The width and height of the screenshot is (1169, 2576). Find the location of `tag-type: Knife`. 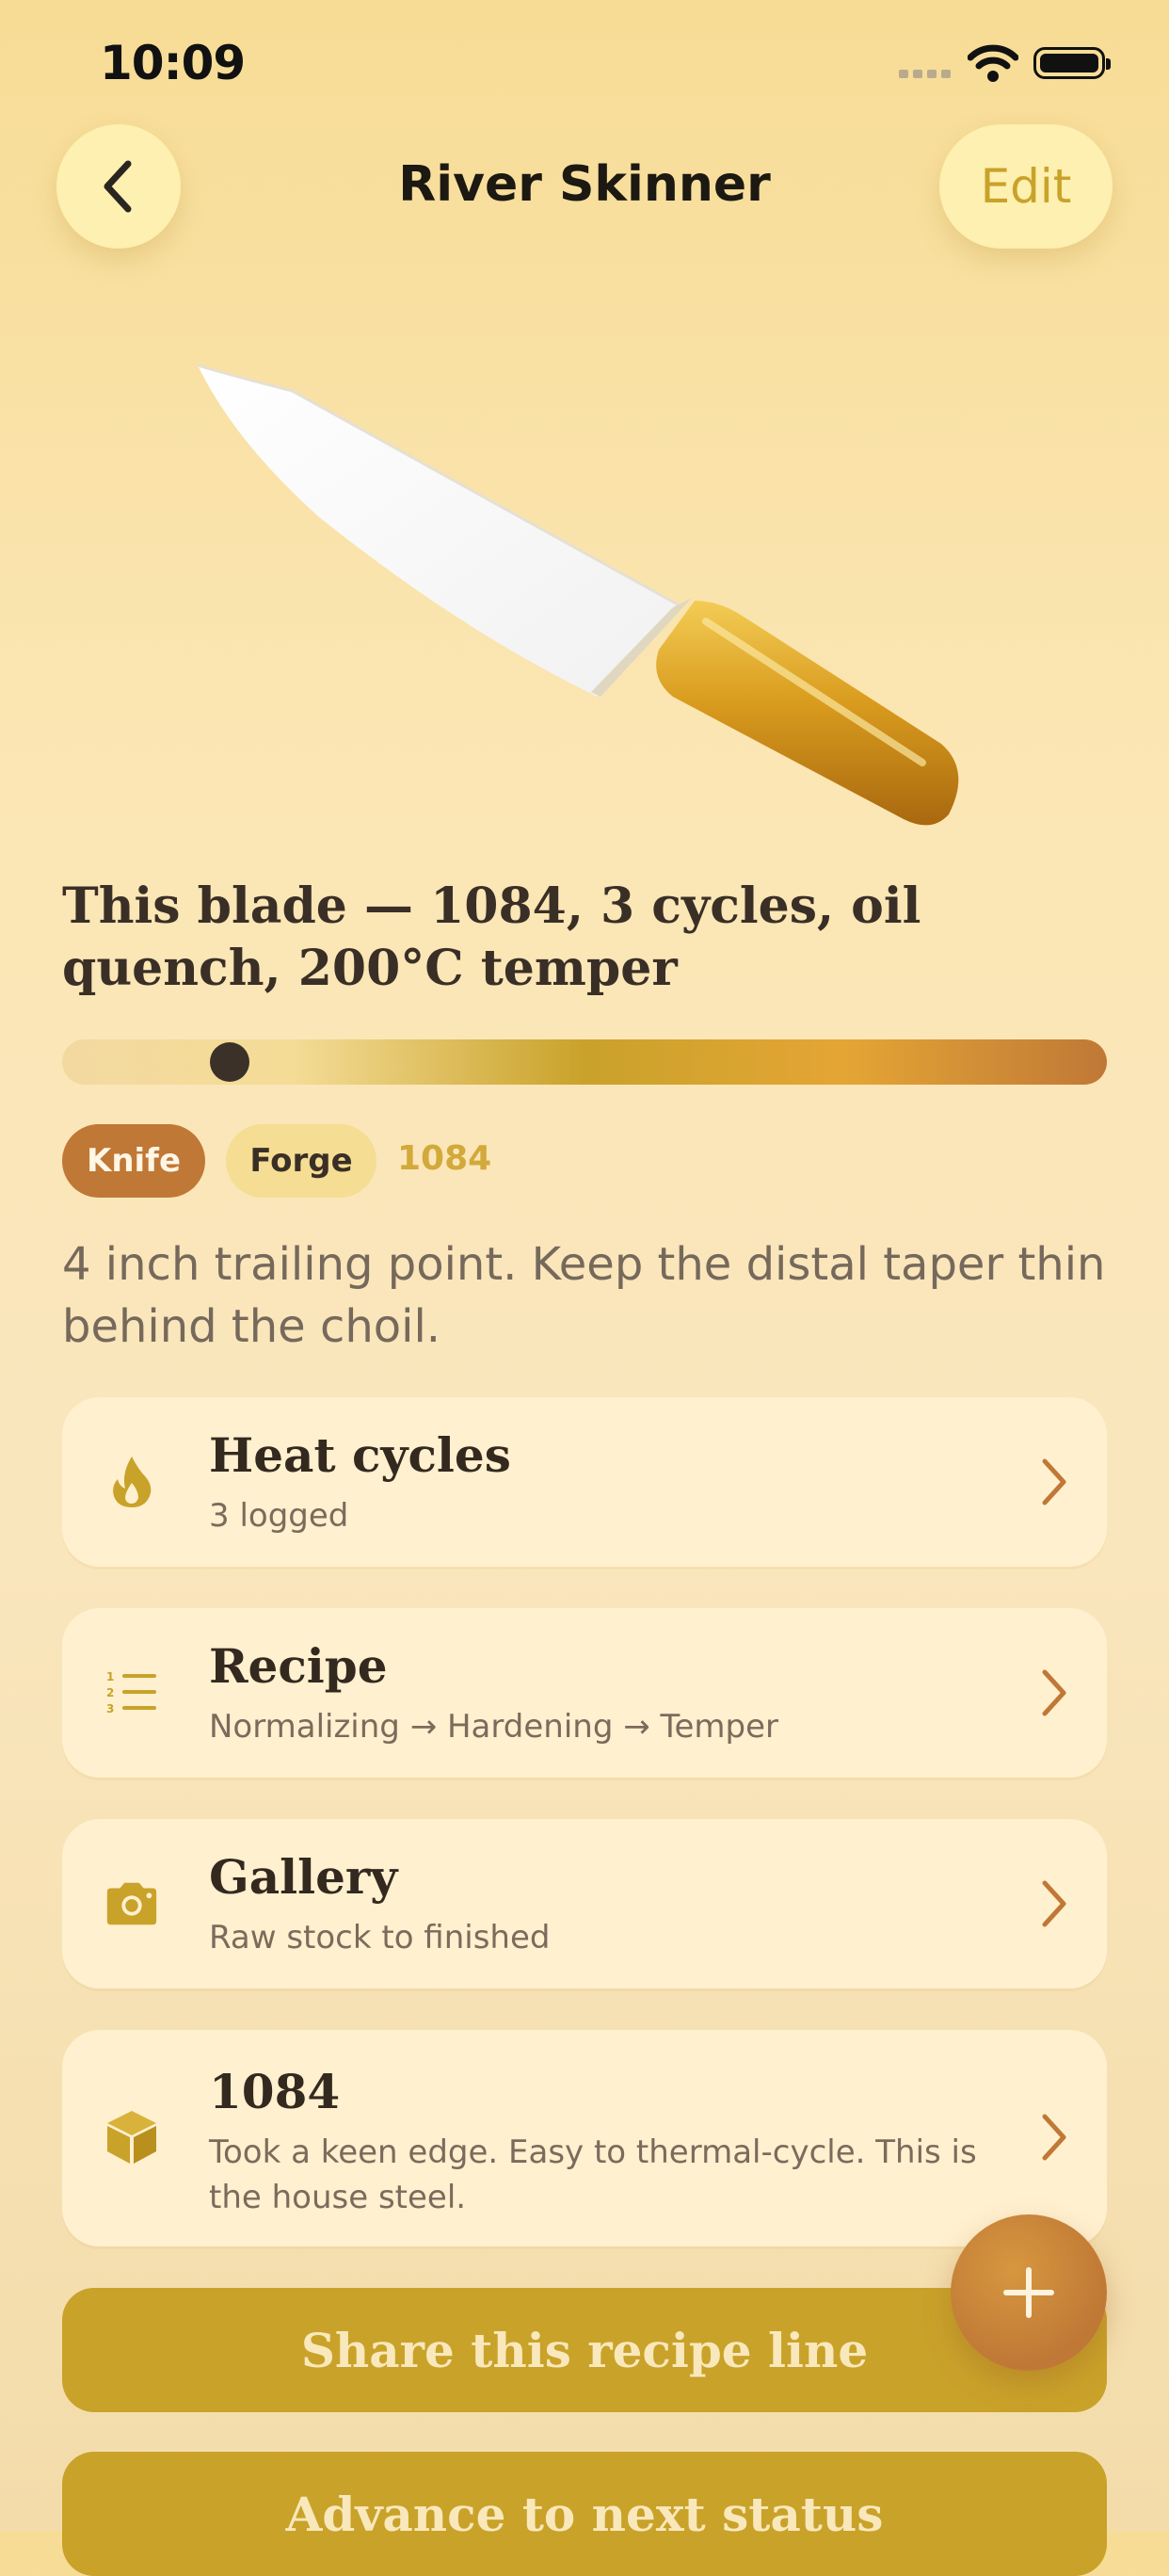

tag-type: Knife is located at coordinates (133, 1161).